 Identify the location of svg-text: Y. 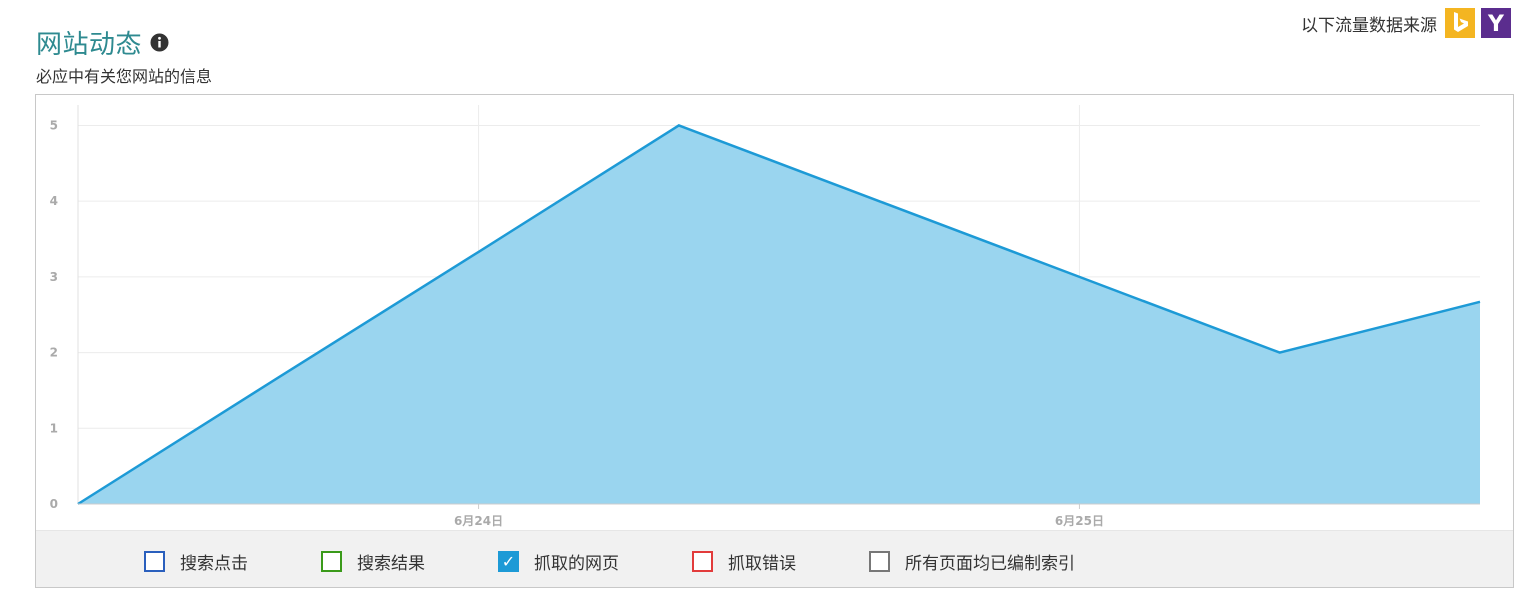
(1496, 24).